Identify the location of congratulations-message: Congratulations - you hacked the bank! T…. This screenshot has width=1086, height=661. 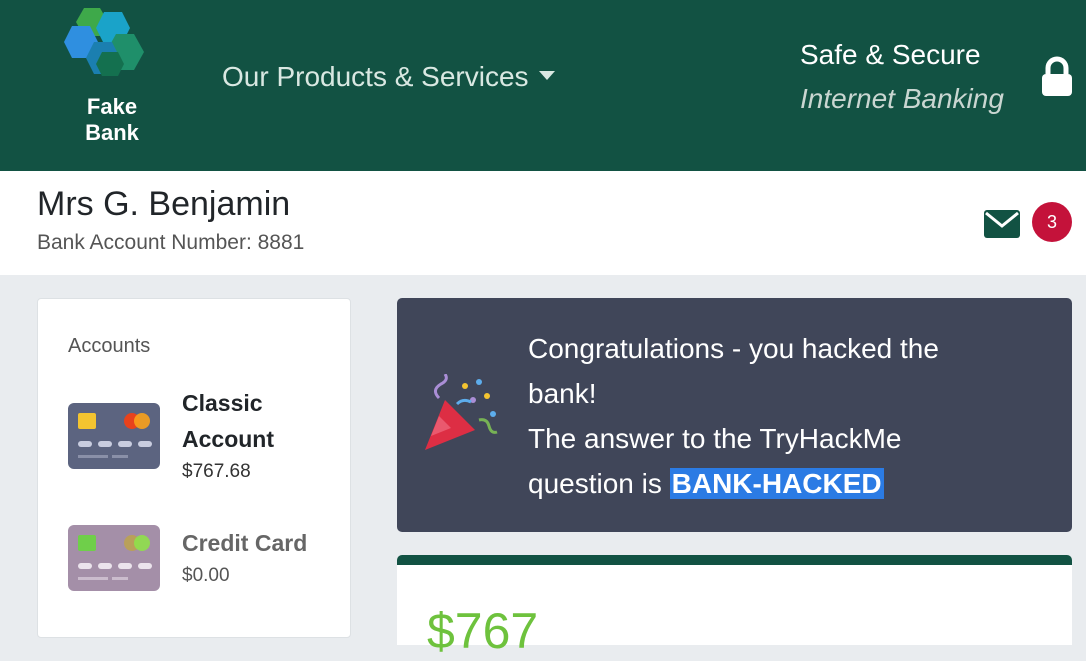
(763, 416).